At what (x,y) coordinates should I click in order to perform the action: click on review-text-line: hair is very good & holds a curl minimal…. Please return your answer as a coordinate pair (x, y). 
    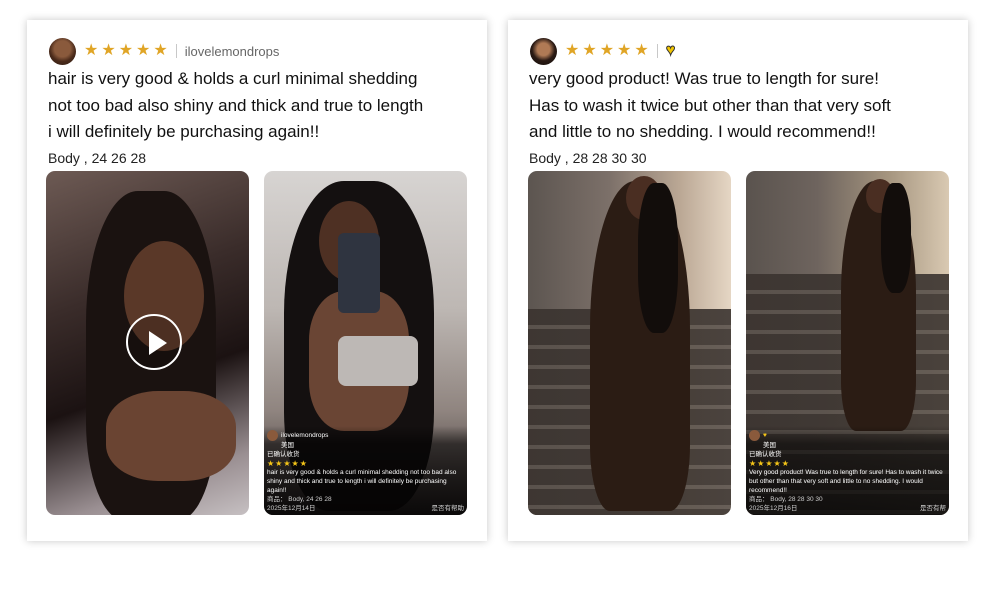
    Looking at the image, I should click on (233, 78).